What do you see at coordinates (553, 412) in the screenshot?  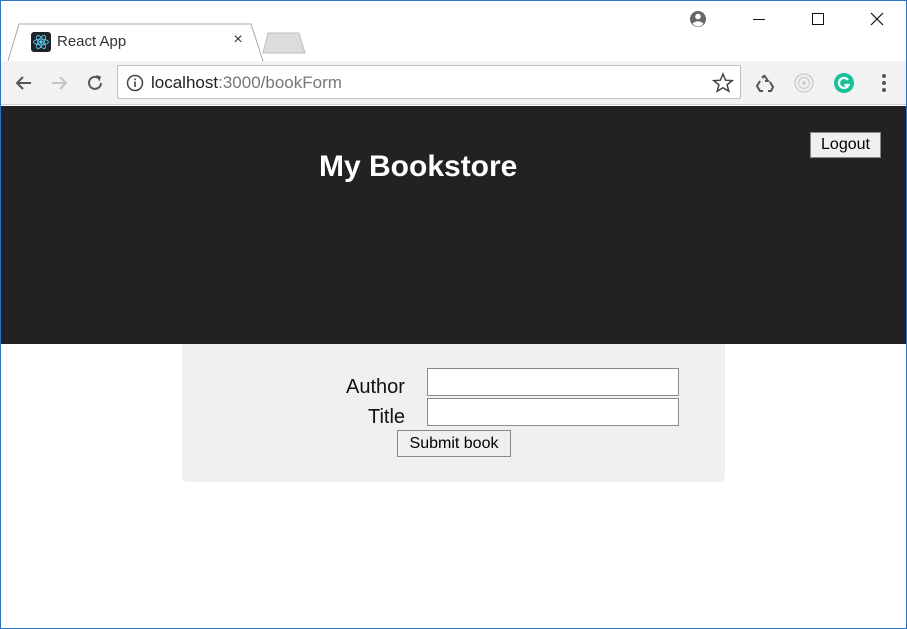 I see `title-input` at bounding box center [553, 412].